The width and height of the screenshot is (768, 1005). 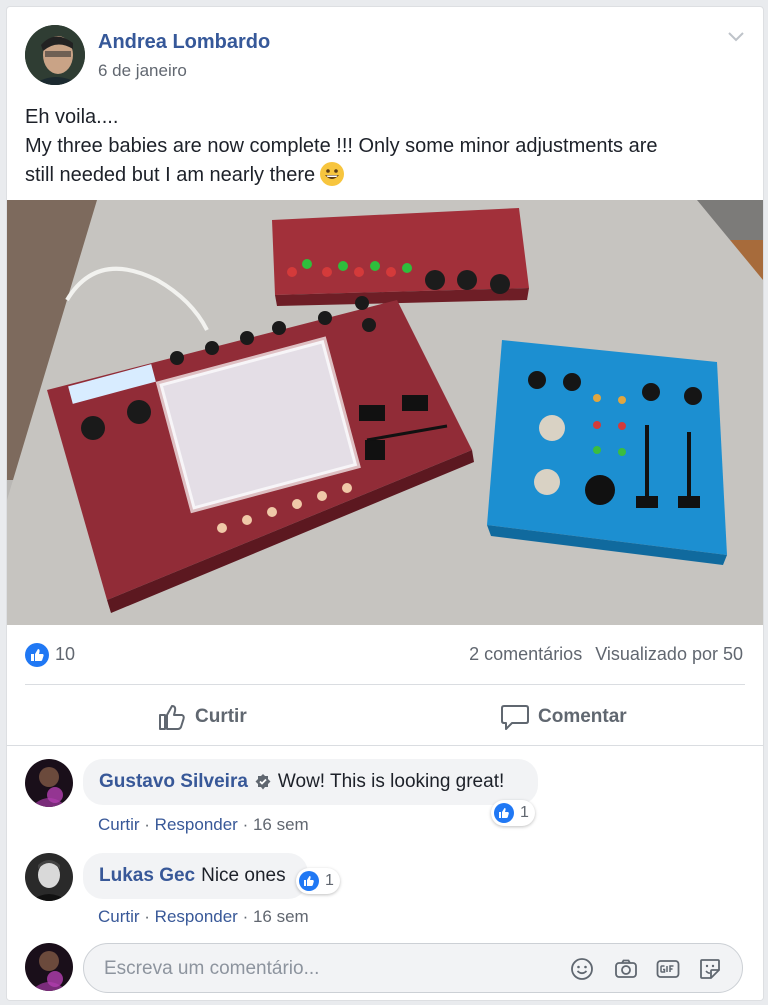 I want to click on verified-badge-icon, so click(x=263, y=782).